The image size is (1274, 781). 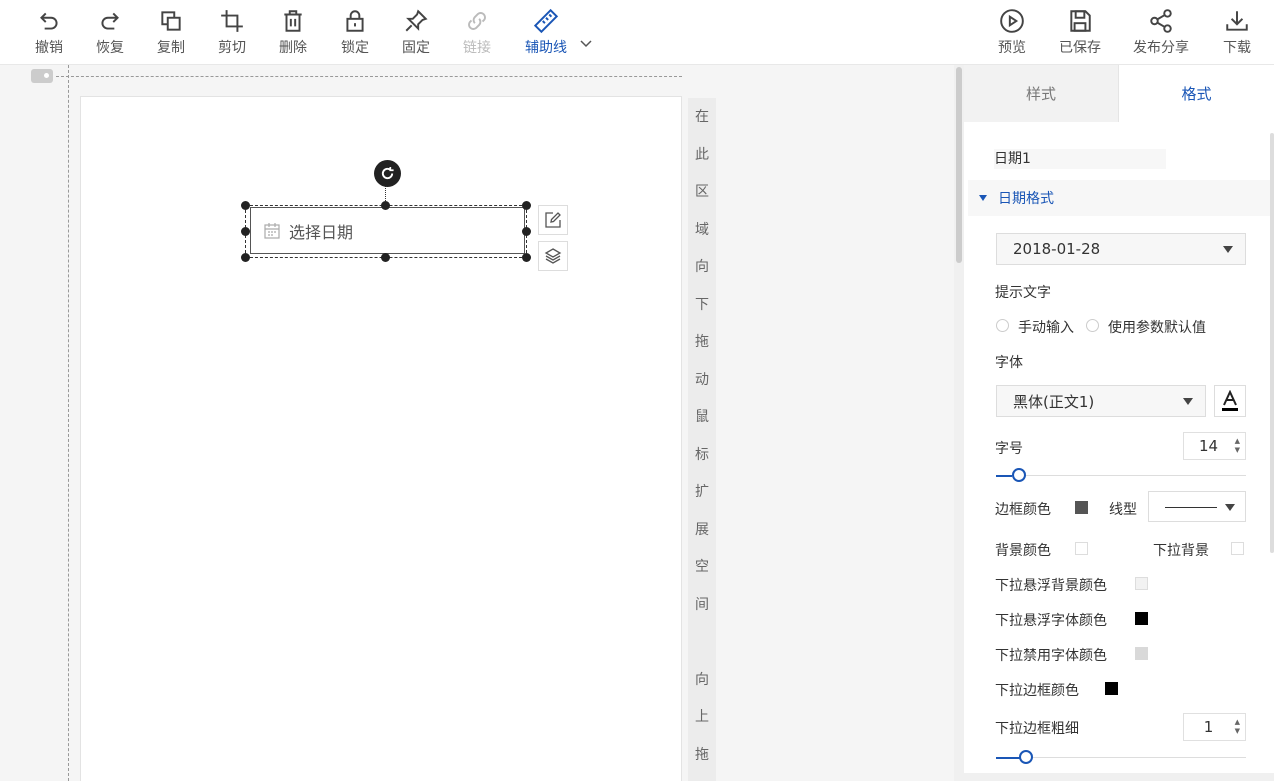 What do you see at coordinates (416, 48) in the screenshot?
I see `pin-label: 固定` at bounding box center [416, 48].